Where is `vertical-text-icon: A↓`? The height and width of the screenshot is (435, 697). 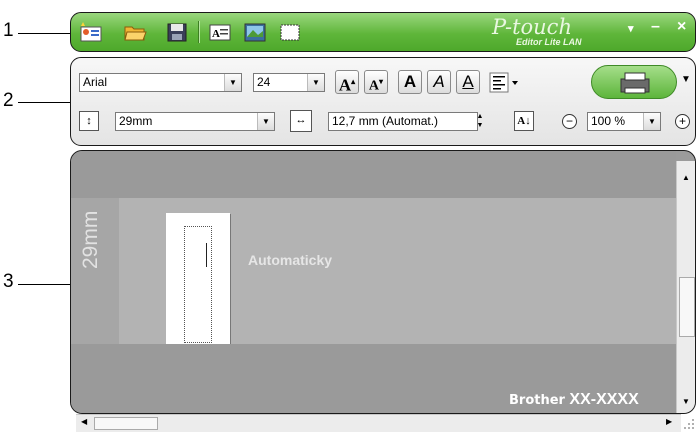
vertical-text-icon: A↓ is located at coordinates (524, 121).